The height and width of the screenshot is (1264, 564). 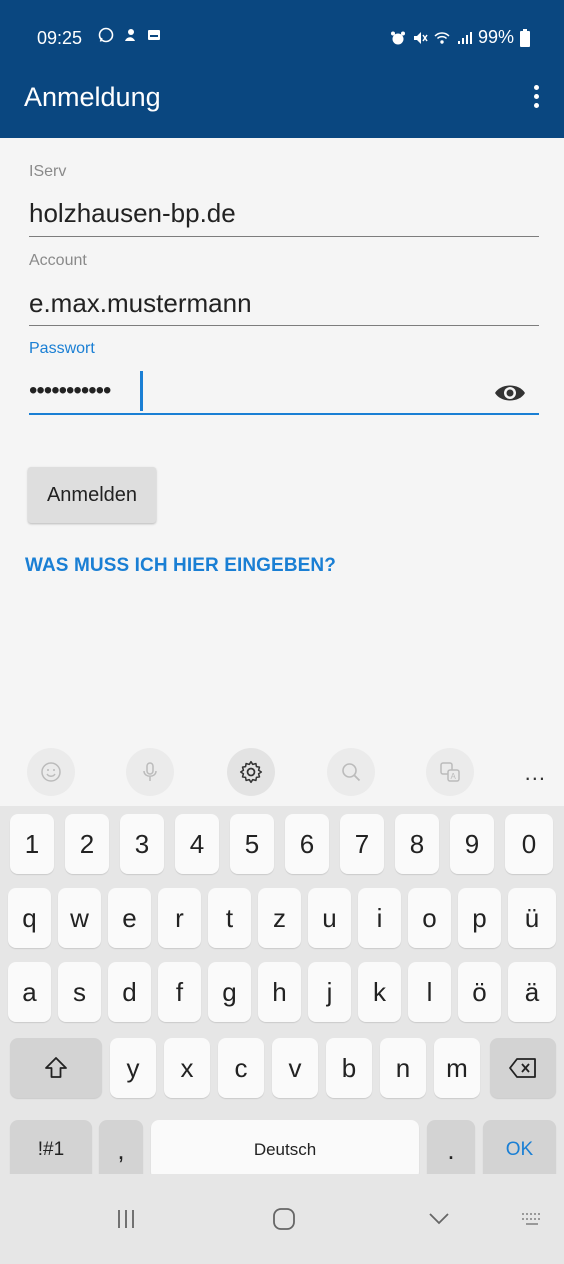 I want to click on battery-icon, so click(x=525, y=37).